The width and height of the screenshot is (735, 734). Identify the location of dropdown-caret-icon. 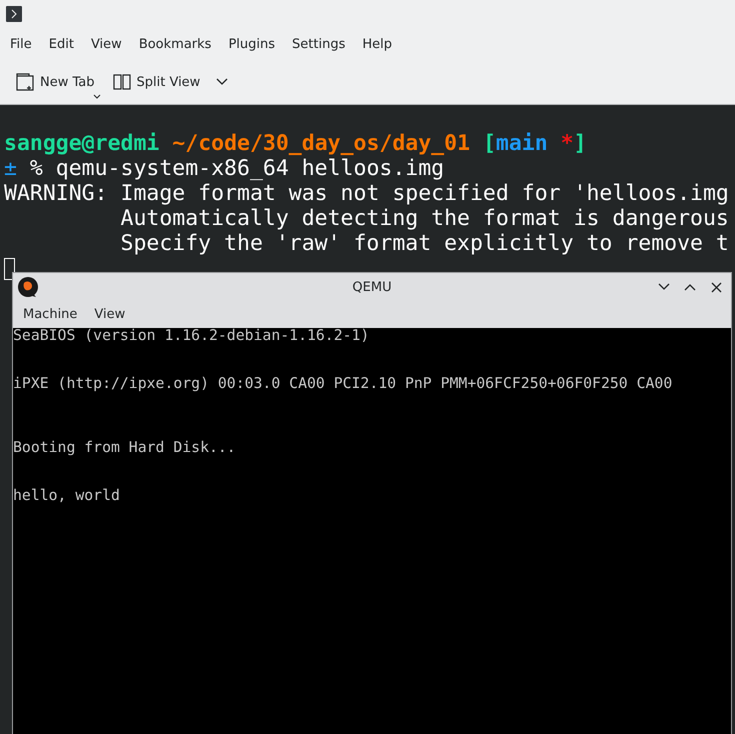
(222, 82).